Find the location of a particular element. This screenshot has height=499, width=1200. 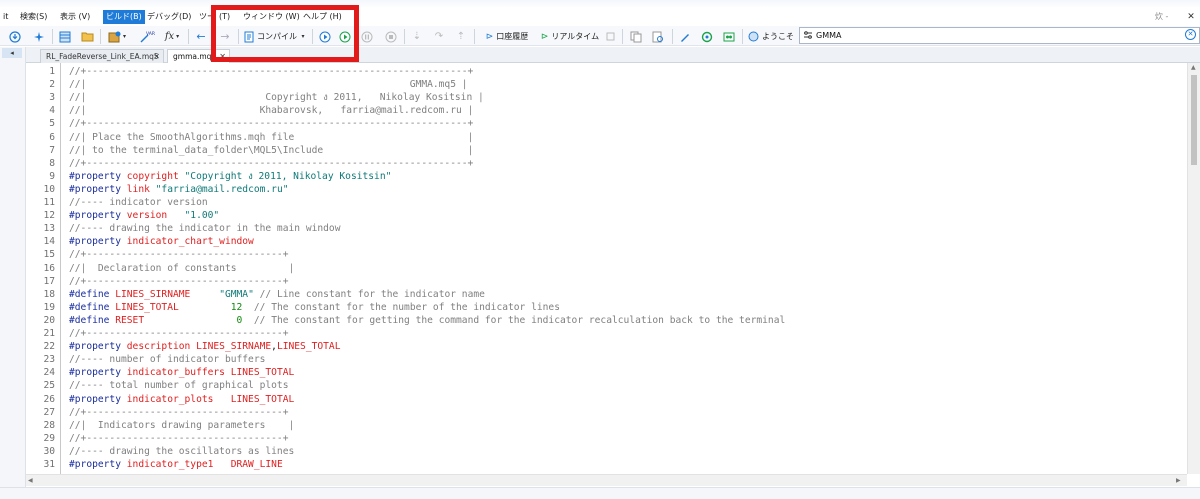

horizontal-scrollbar: ◀ ▶ is located at coordinates (606, 480).